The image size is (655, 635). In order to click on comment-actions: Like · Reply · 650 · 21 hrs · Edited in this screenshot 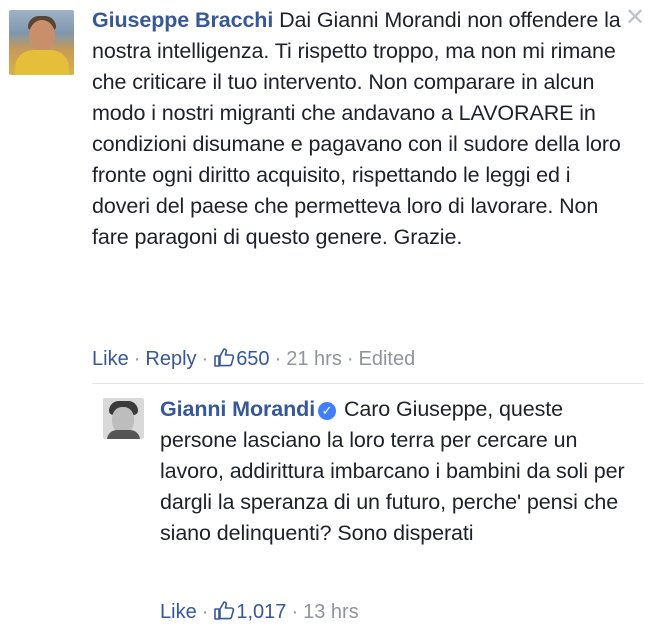, I will do `click(254, 359)`.